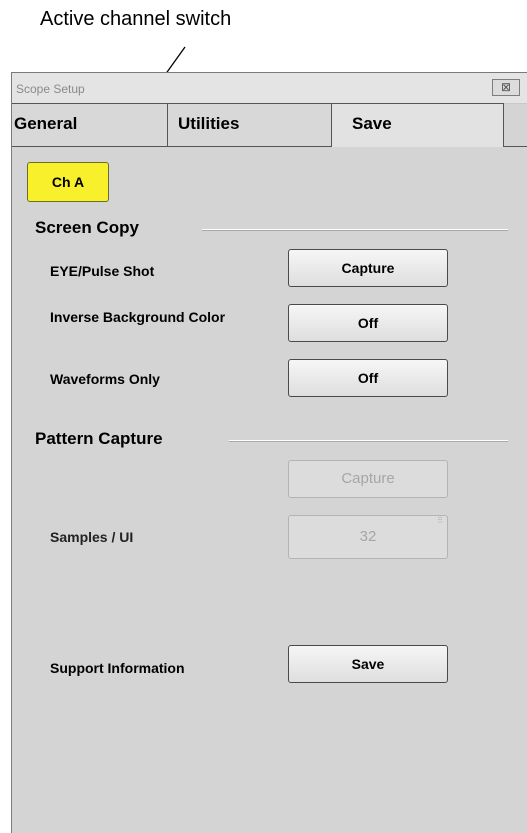 The height and width of the screenshot is (833, 527). What do you see at coordinates (50, 89) in the screenshot?
I see `window-title: Scope Setup` at bounding box center [50, 89].